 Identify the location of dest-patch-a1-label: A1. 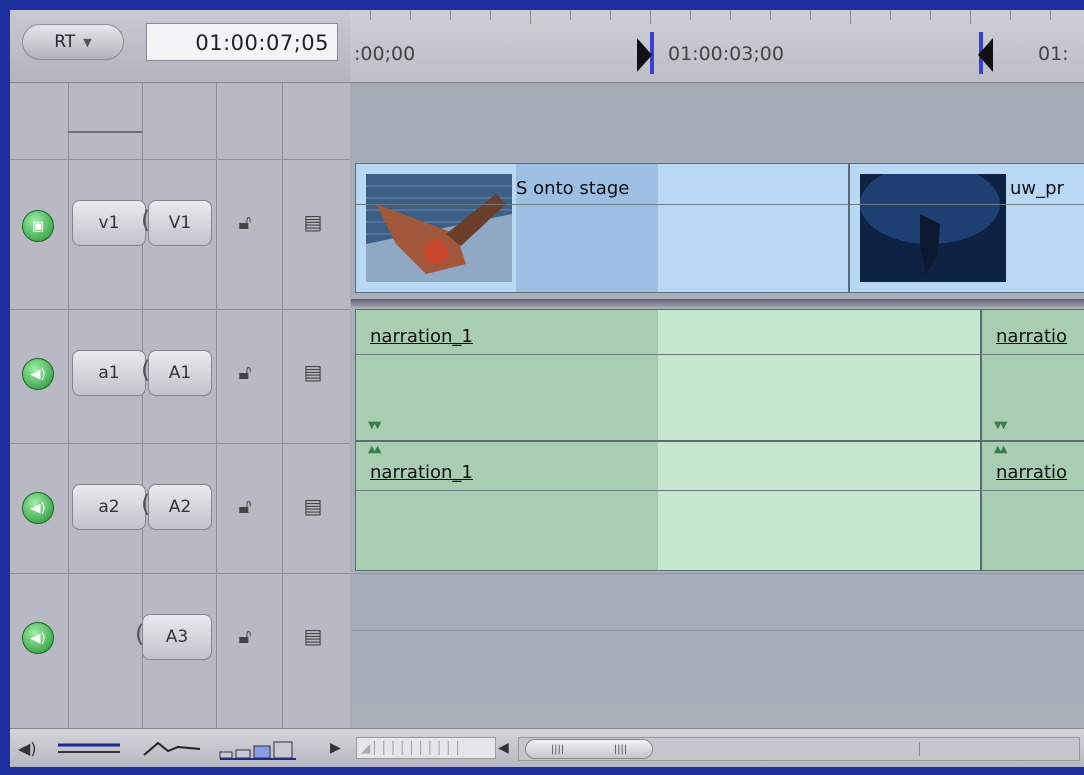
(180, 373).